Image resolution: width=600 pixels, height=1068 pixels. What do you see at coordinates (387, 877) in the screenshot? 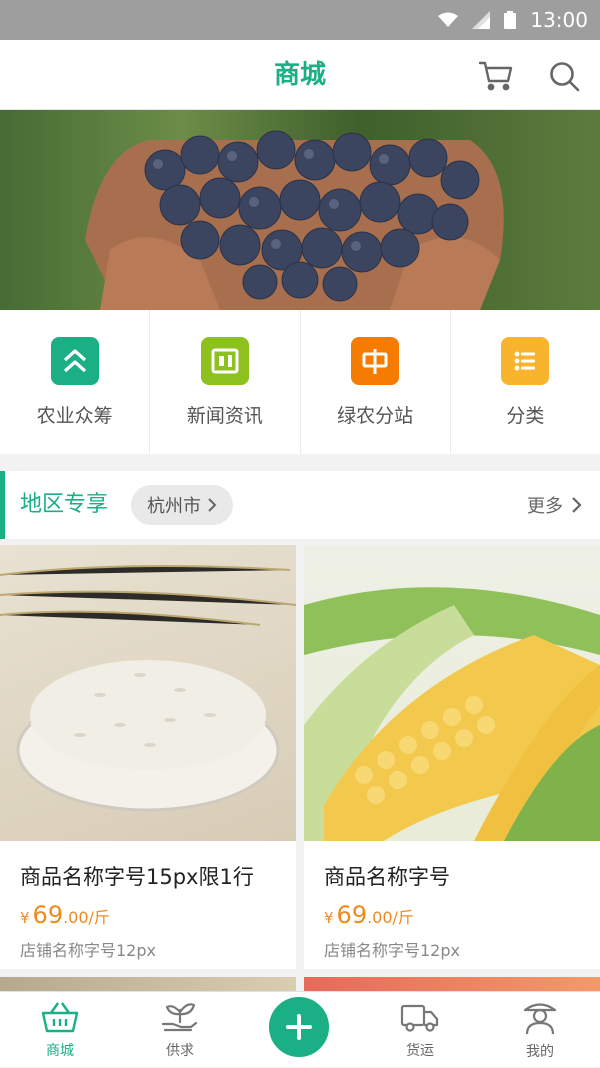
I see `product-name: 商品名称字号` at bounding box center [387, 877].